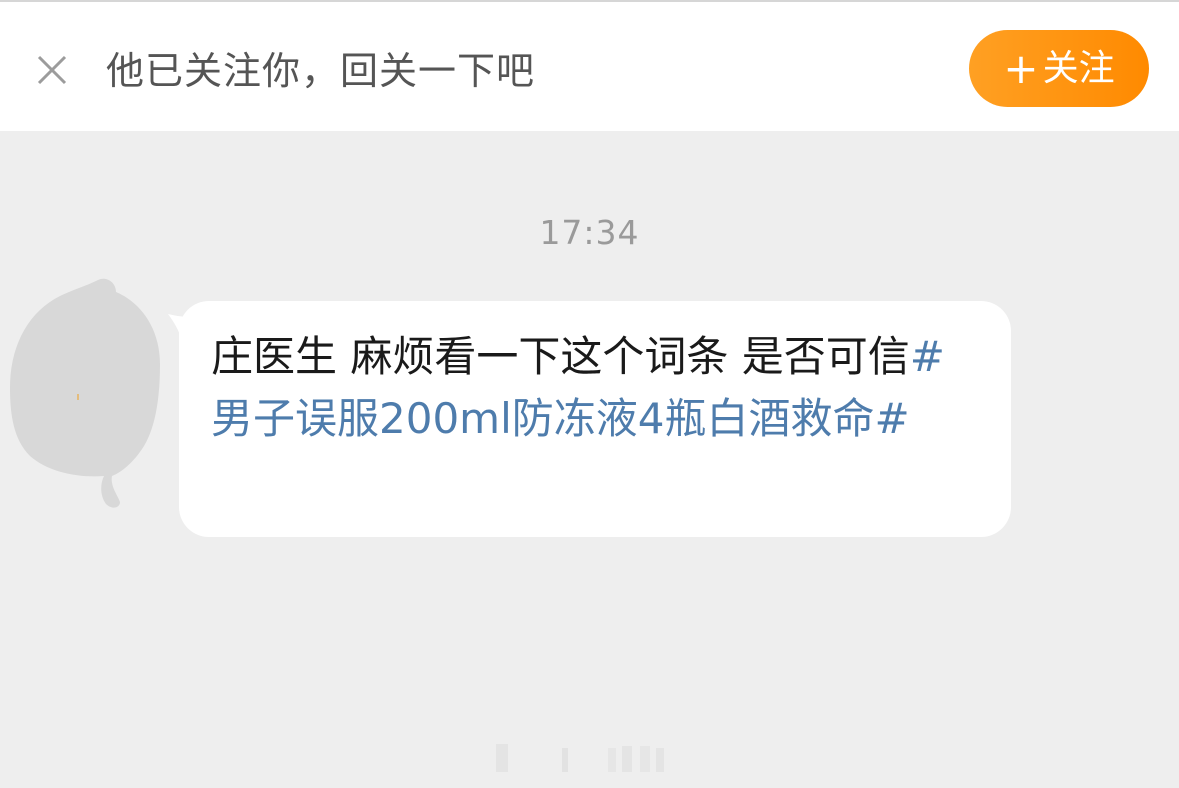 The image size is (1179, 788). I want to click on sender-avatar, so click(86, 394).